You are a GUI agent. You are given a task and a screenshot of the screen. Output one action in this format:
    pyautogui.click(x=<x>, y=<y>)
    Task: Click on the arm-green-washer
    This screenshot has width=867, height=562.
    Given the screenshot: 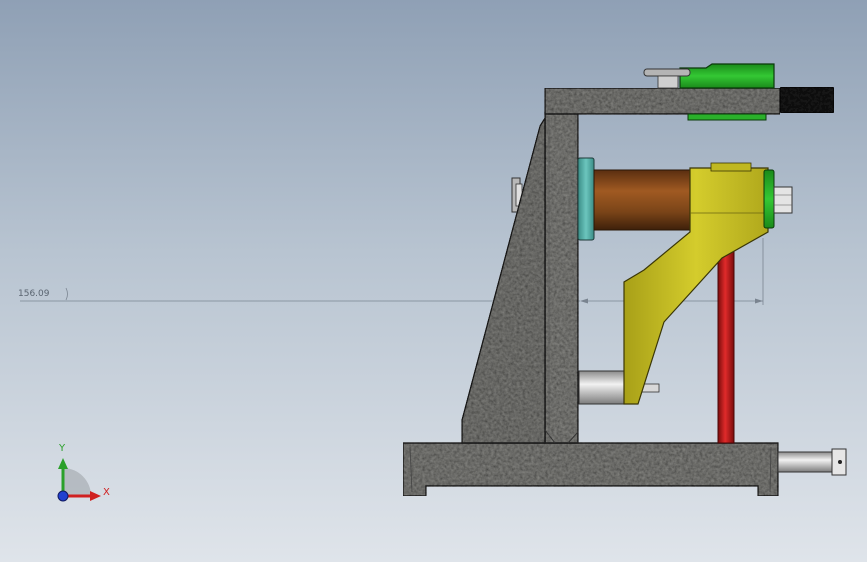 What is the action you would take?
    pyautogui.click(x=769, y=199)
    